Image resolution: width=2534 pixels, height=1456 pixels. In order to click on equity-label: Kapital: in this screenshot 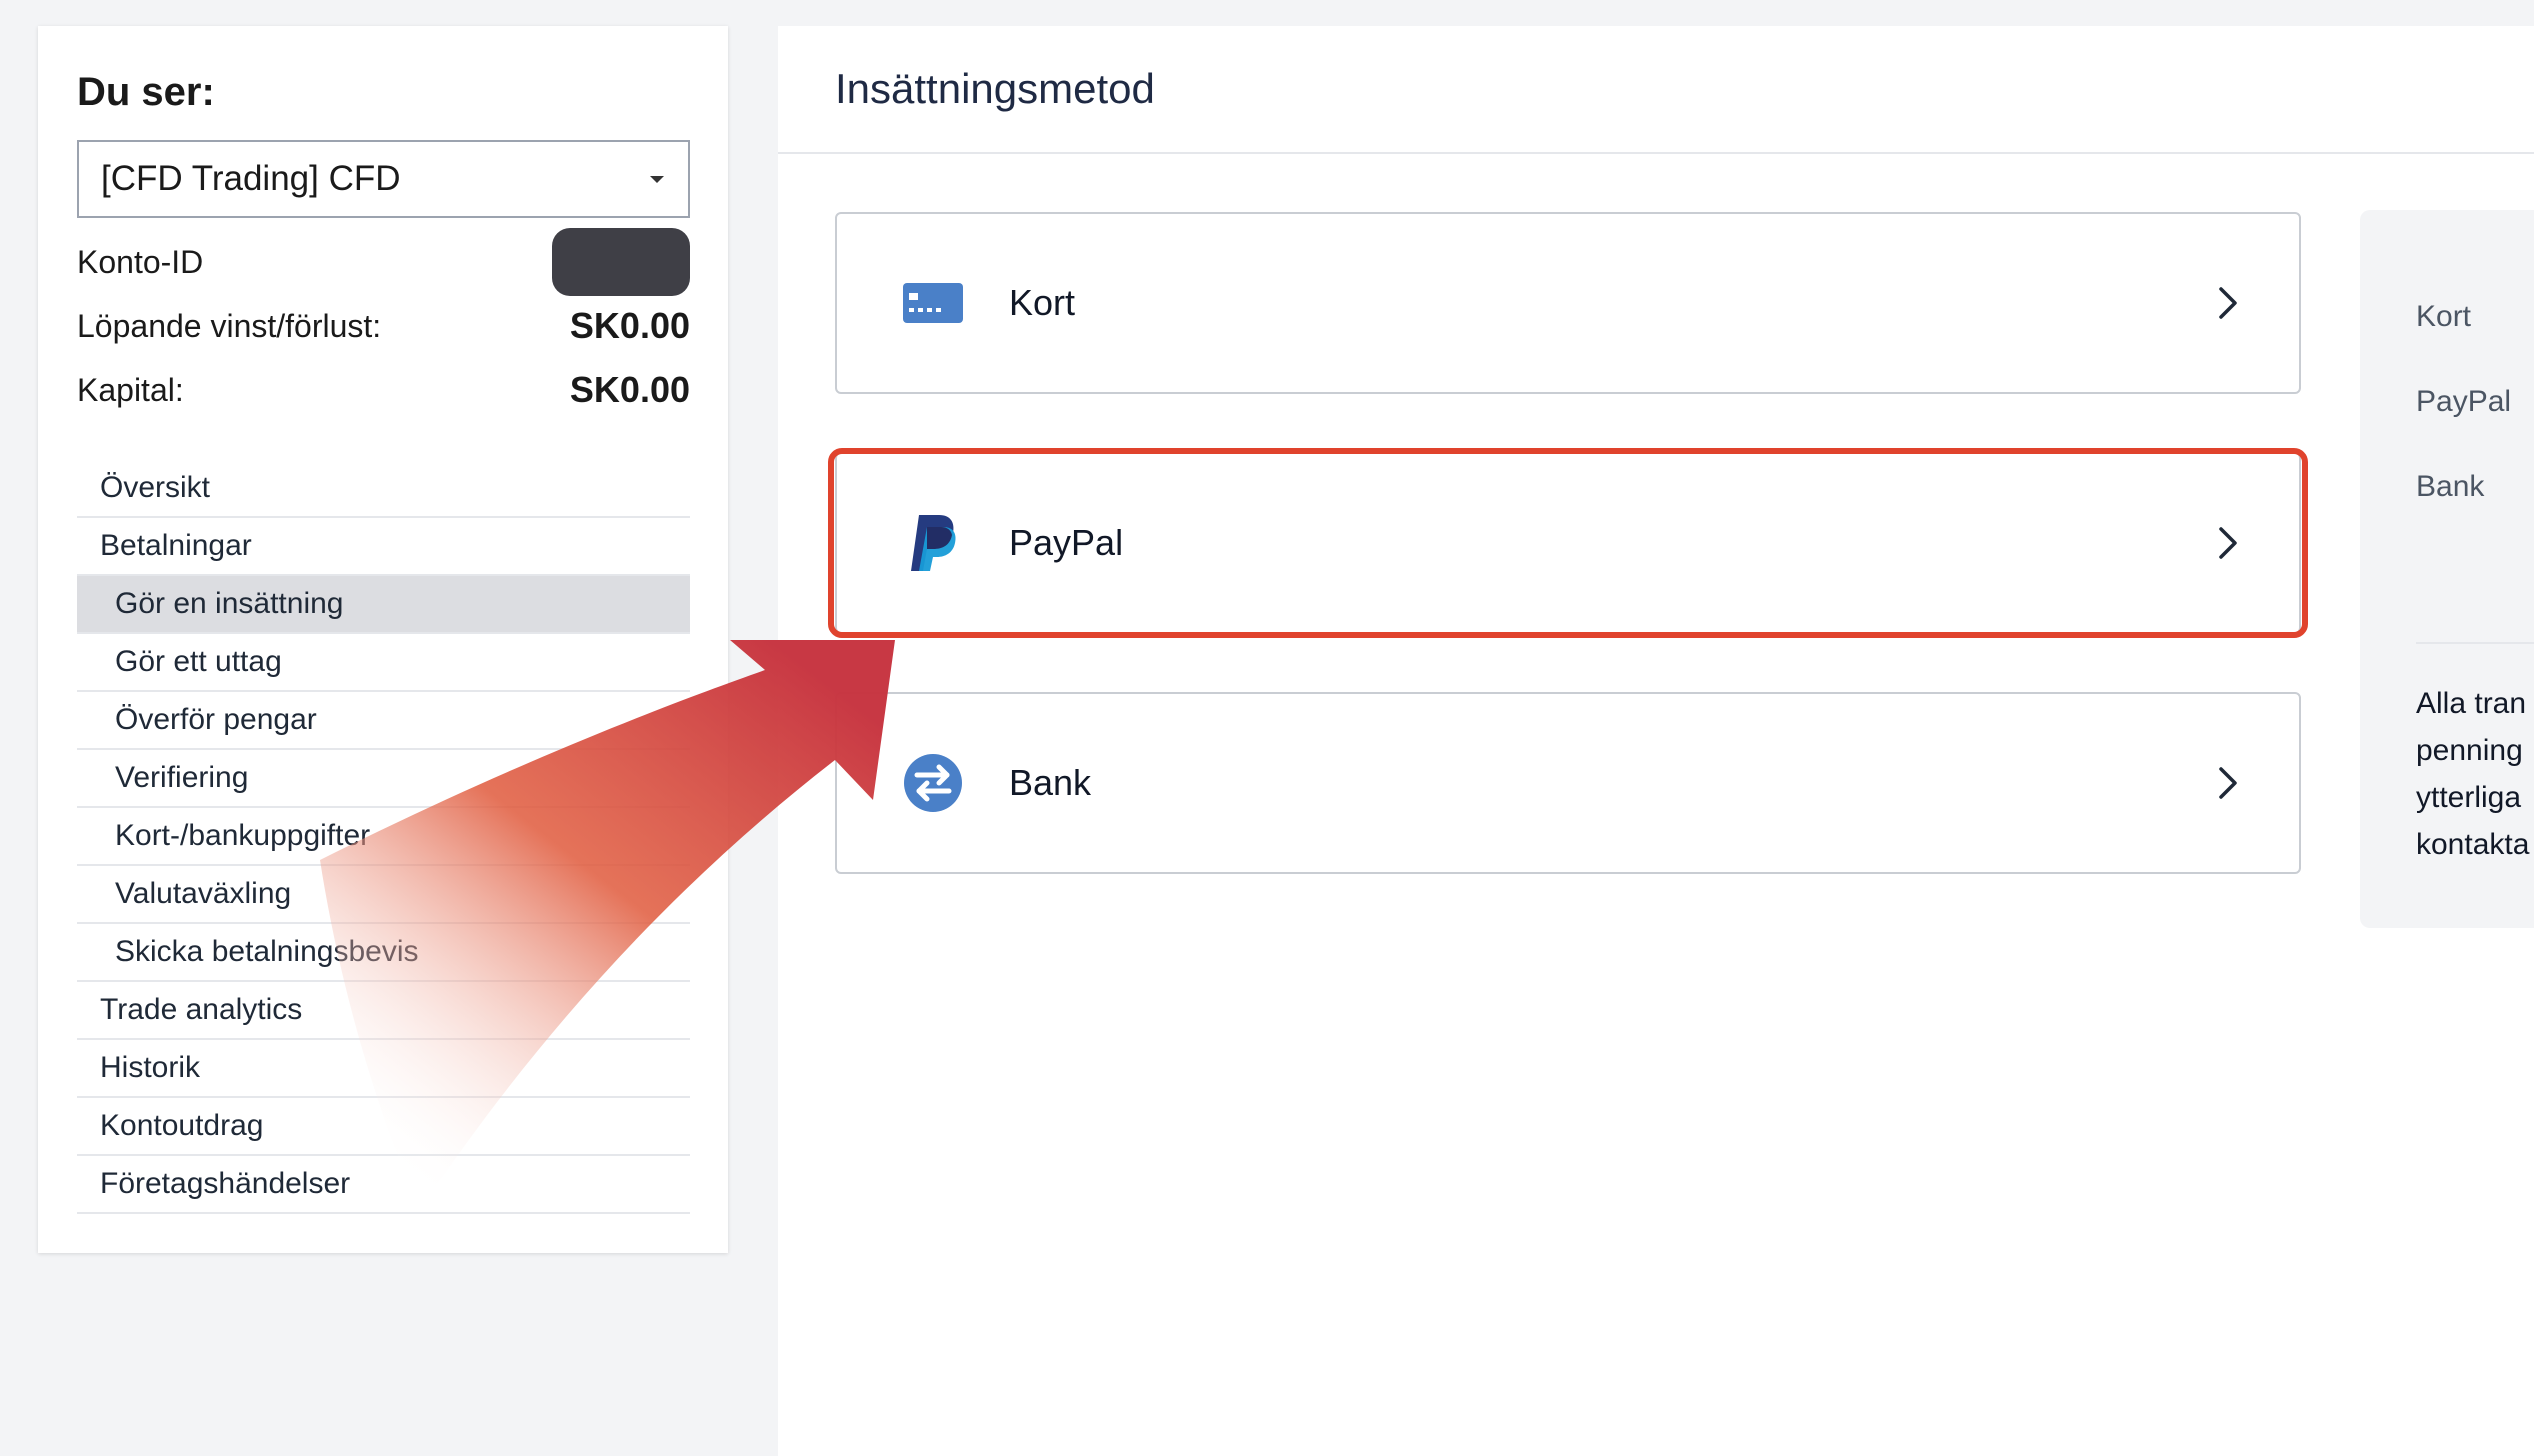, I will do `click(130, 389)`.